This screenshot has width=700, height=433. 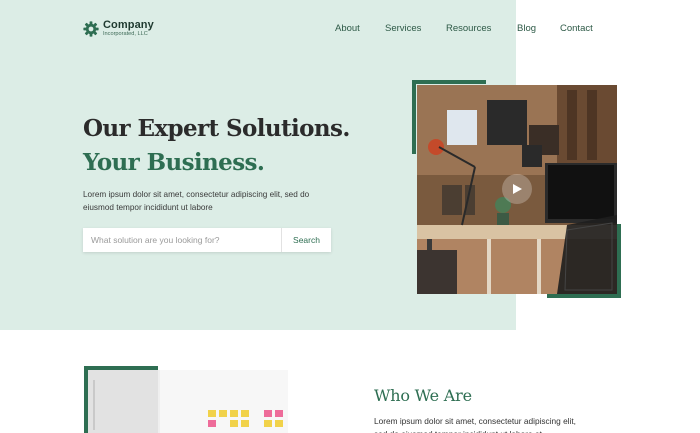 What do you see at coordinates (182, 240) in the screenshot?
I see `search-input` at bounding box center [182, 240].